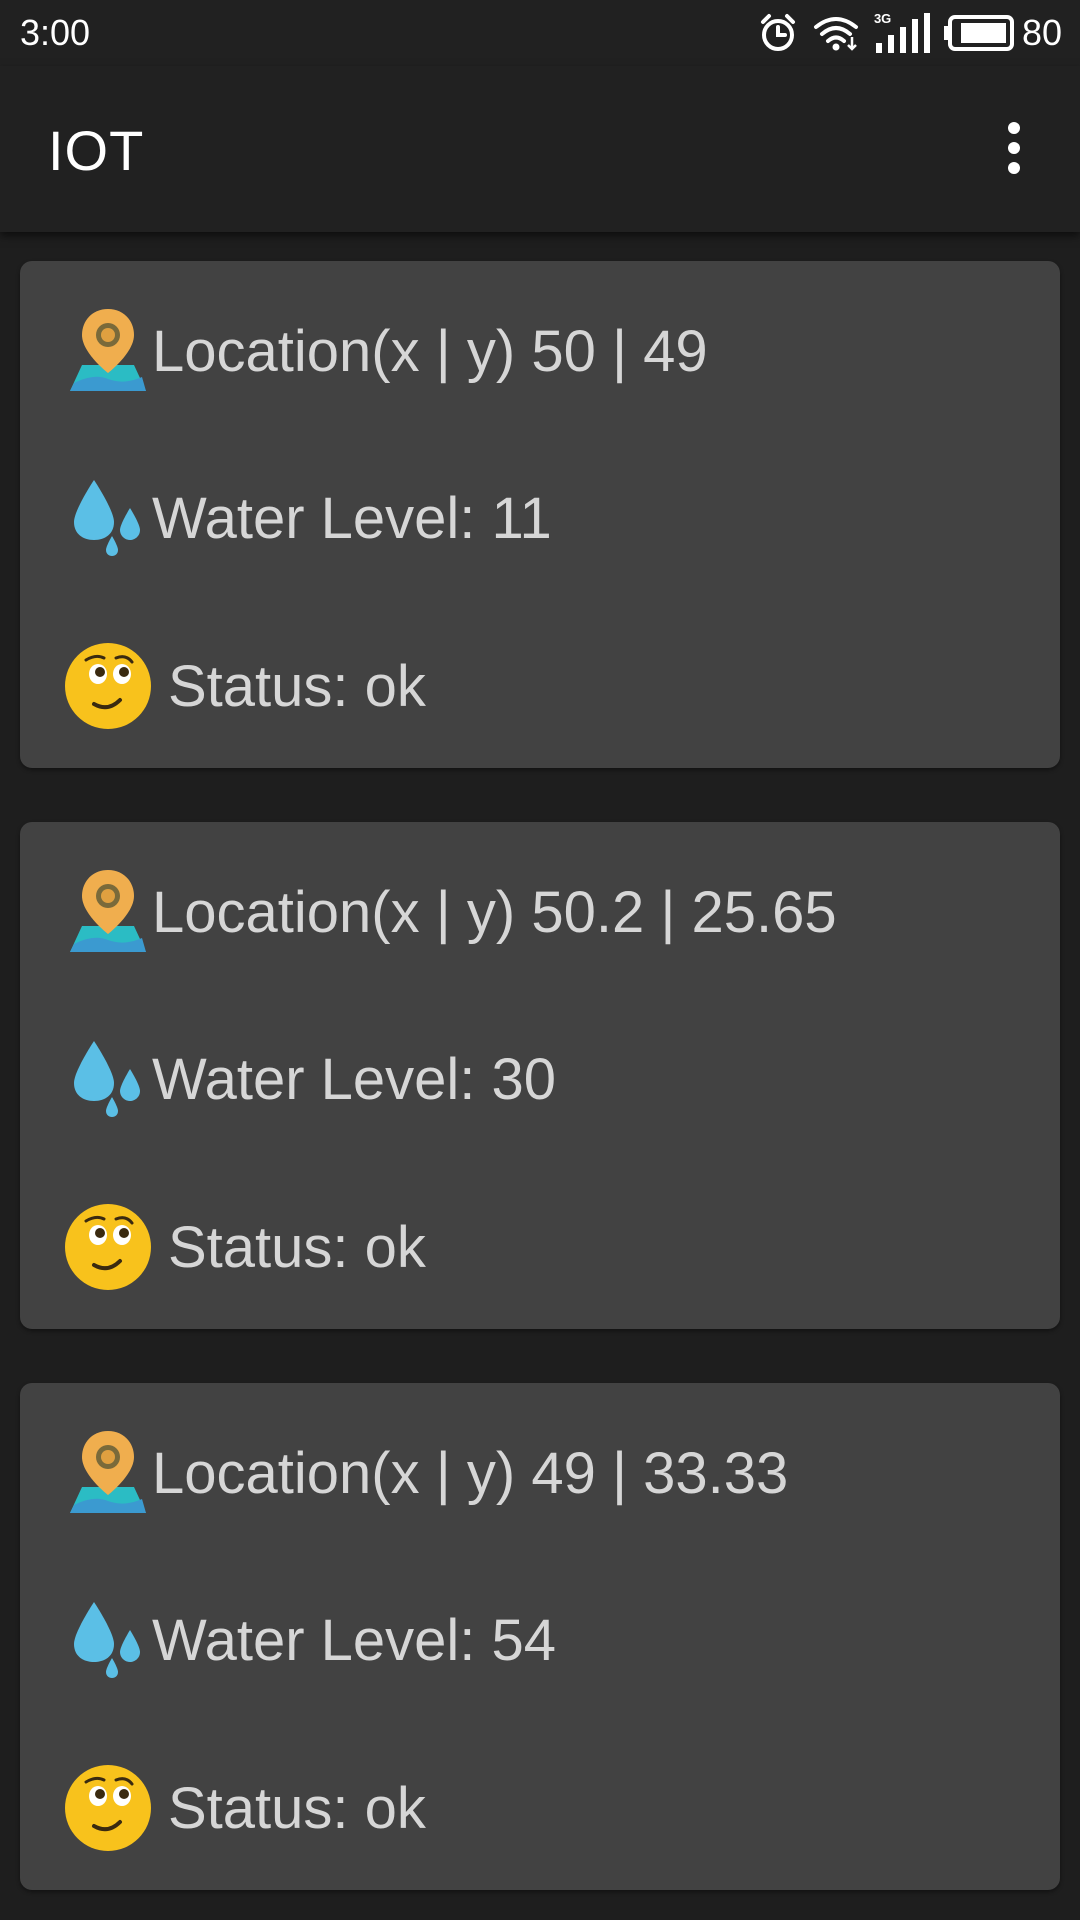 This screenshot has height=1920, width=1080. What do you see at coordinates (978, 33) in the screenshot?
I see `battery-icon` at bounding box center [978, 33].